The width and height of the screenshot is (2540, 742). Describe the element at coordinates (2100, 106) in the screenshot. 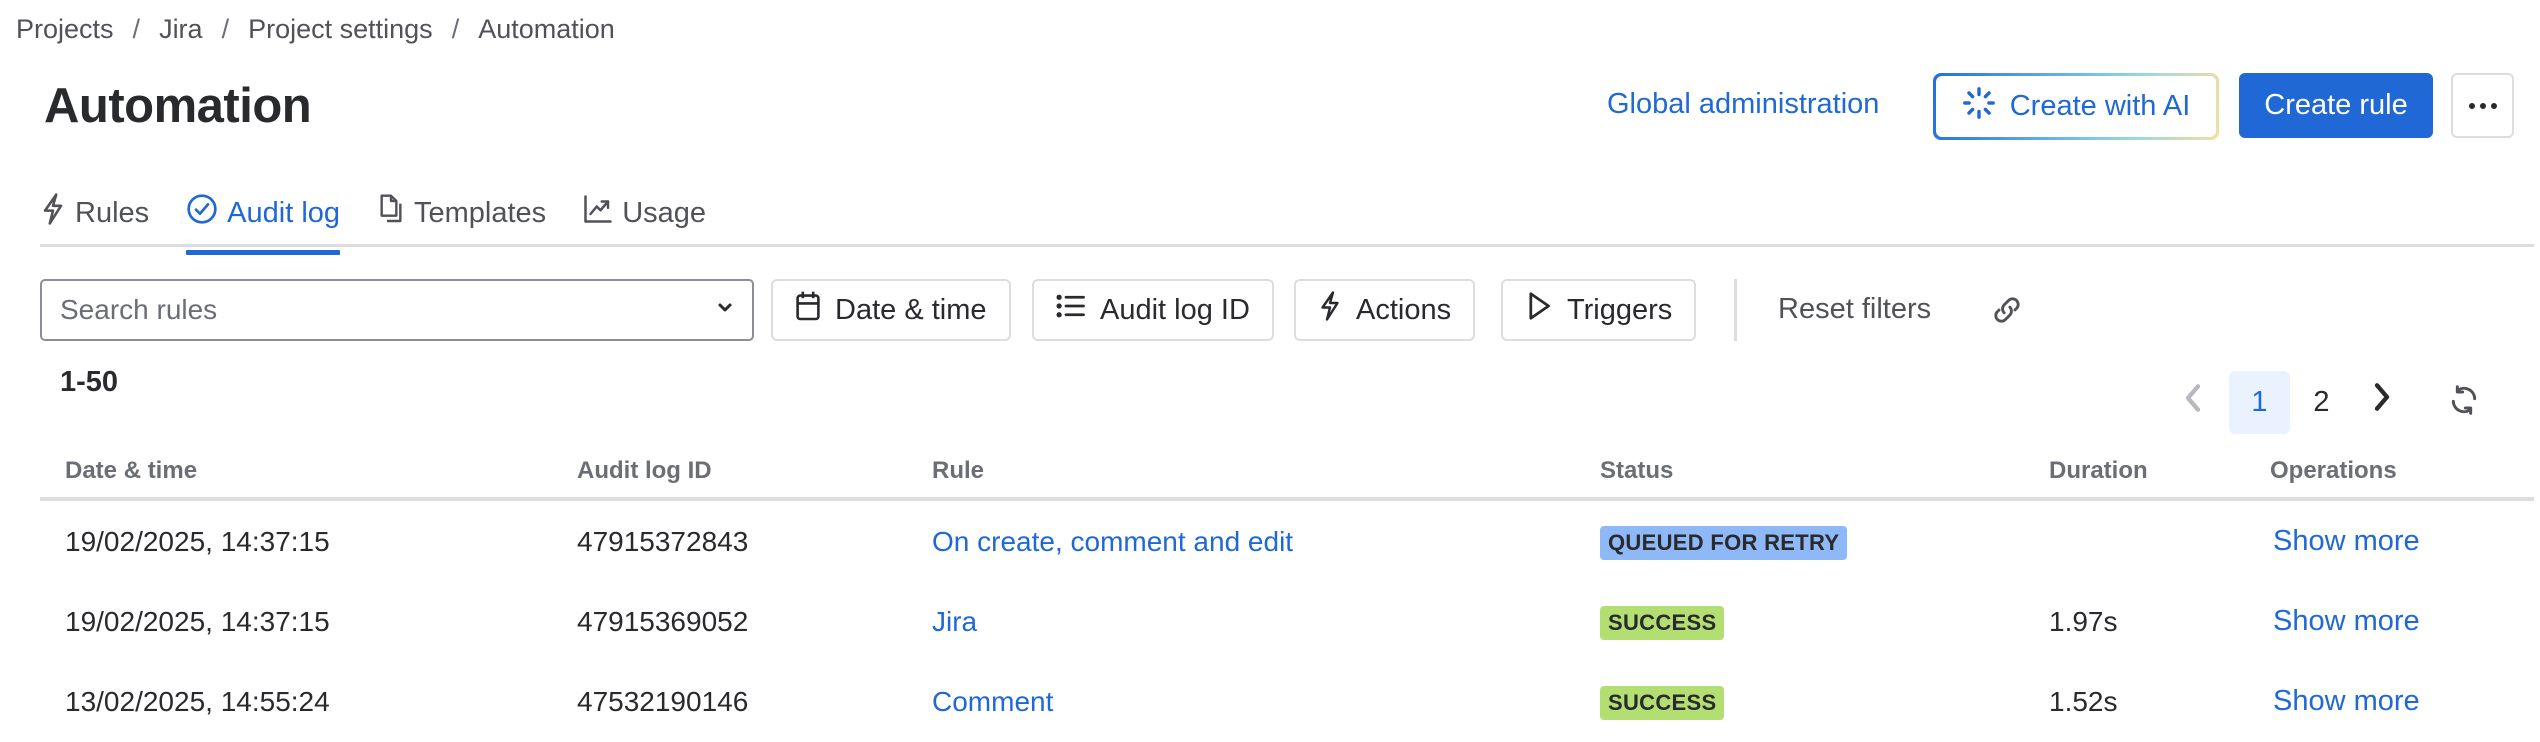

I see `create-with-ai-label: Create with AI` at that location.